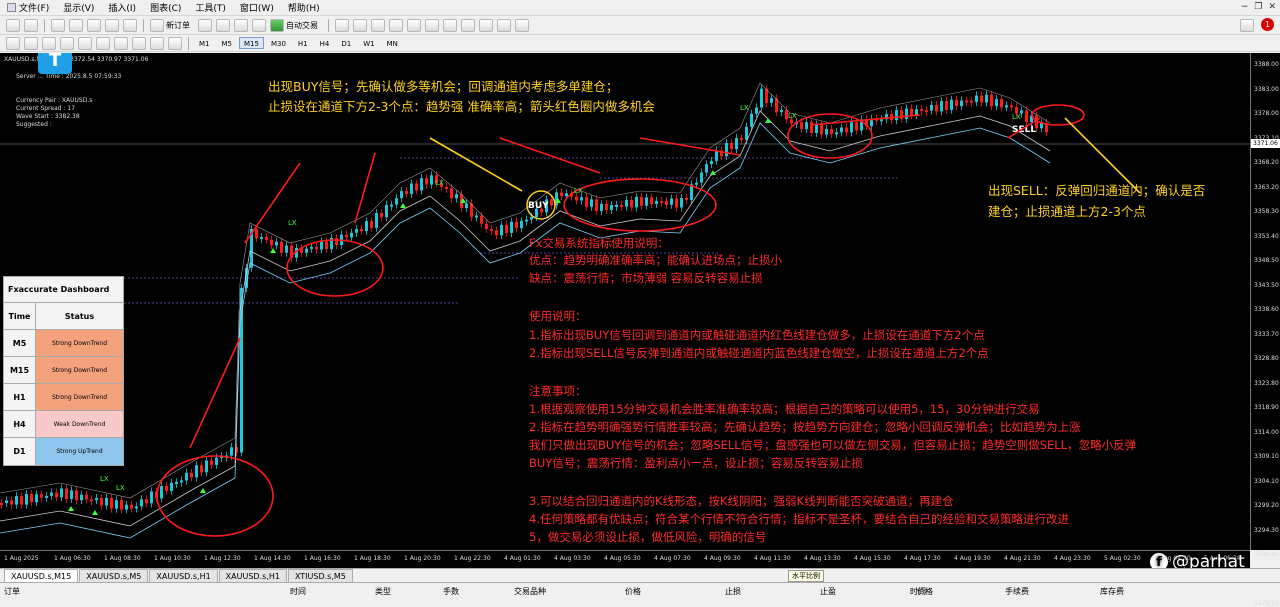 The image size is (1280, 607). Describe the element at coordinates (278, 43) in the screenshot. I see `timeframe-m30: M30` at that location.